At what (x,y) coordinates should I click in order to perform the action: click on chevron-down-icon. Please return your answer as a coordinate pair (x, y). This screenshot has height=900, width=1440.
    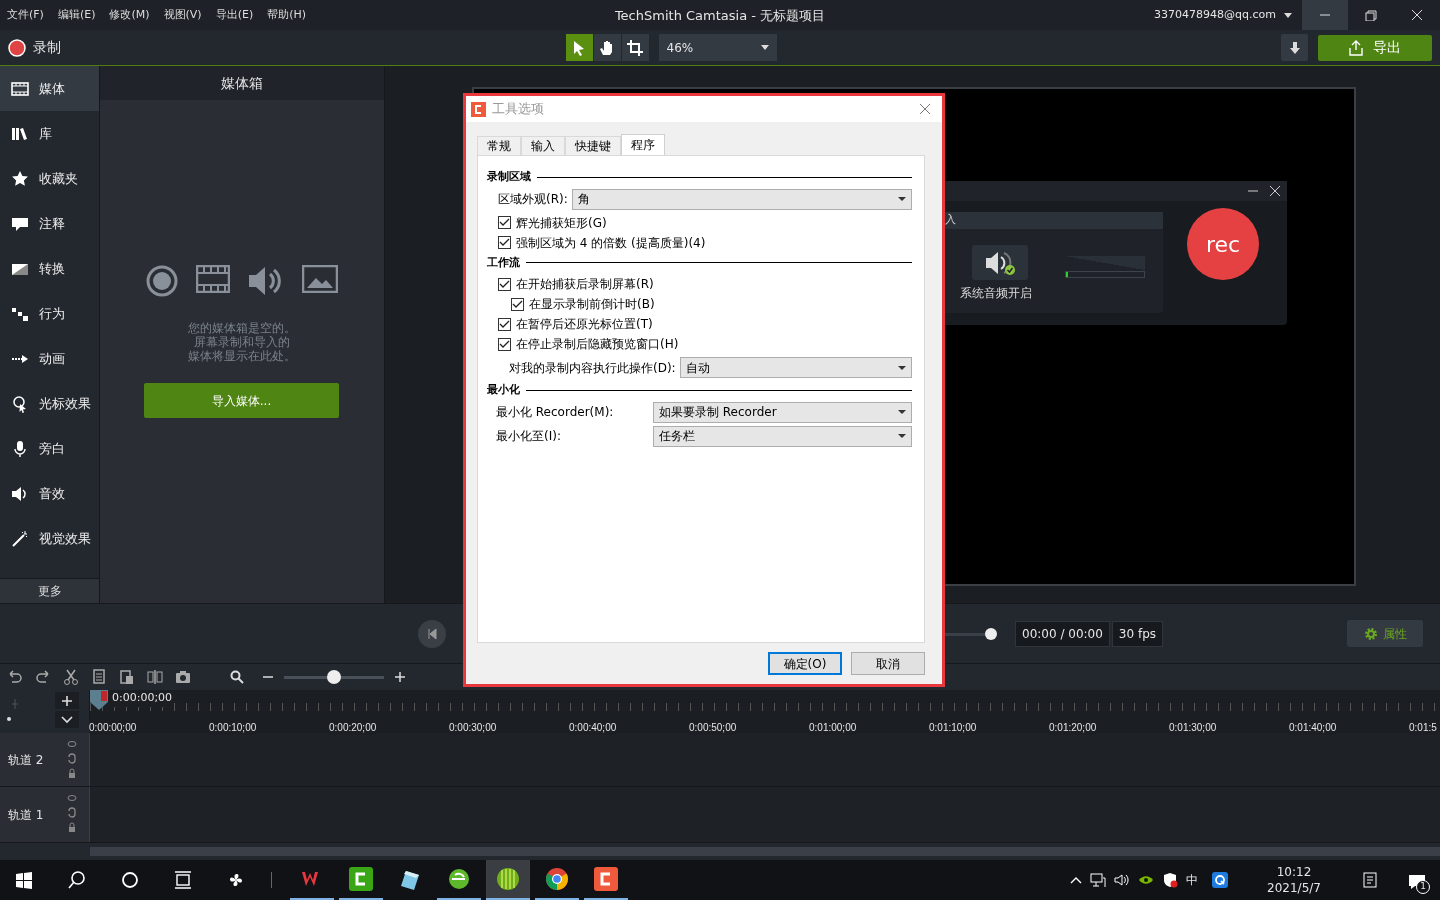
    Looking at the image, I should click on (67, 719).